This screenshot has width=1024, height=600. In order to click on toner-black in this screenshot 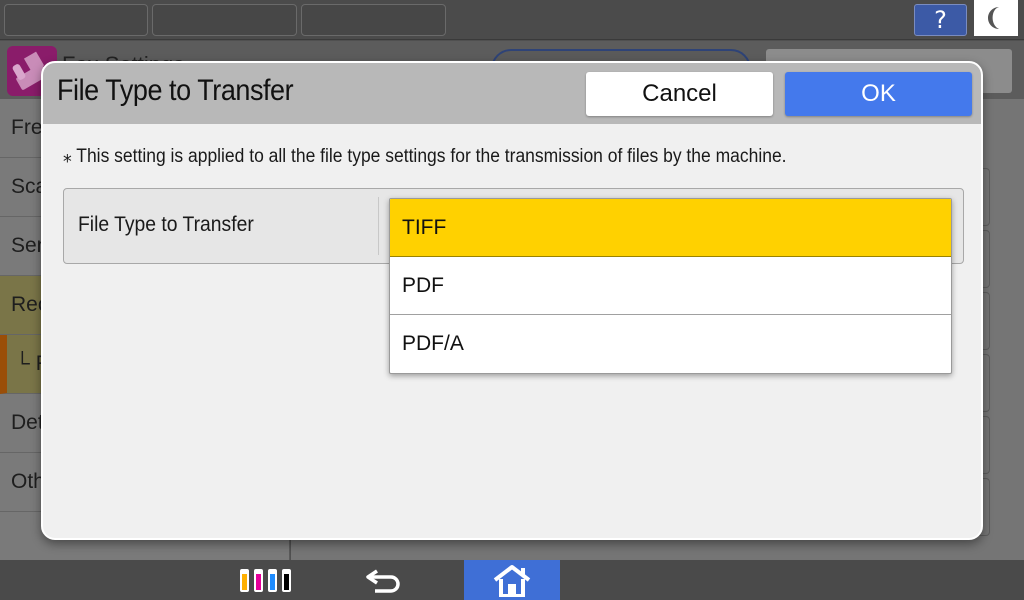, I will do `click(286, 582)`.